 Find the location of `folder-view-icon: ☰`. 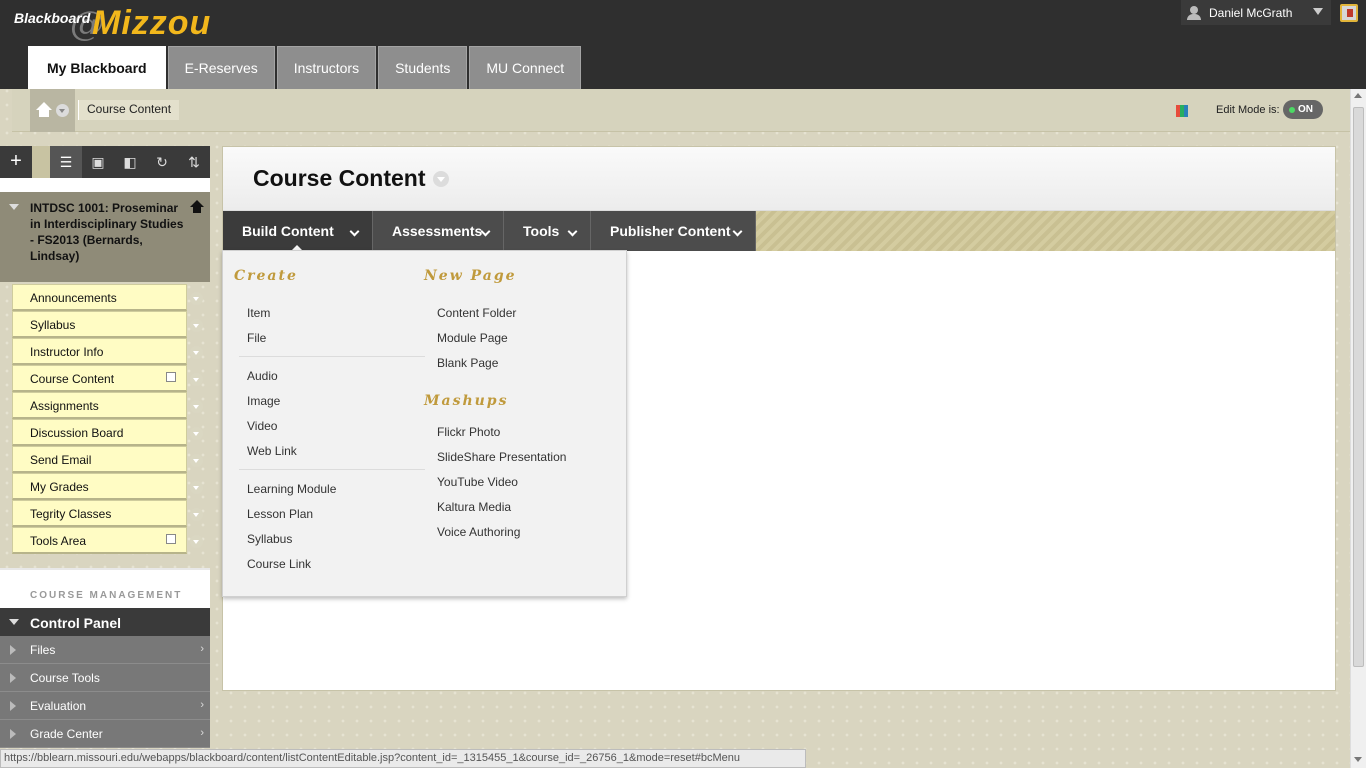

folder-view-icon: ☰ is located at coordinates (66, 162).